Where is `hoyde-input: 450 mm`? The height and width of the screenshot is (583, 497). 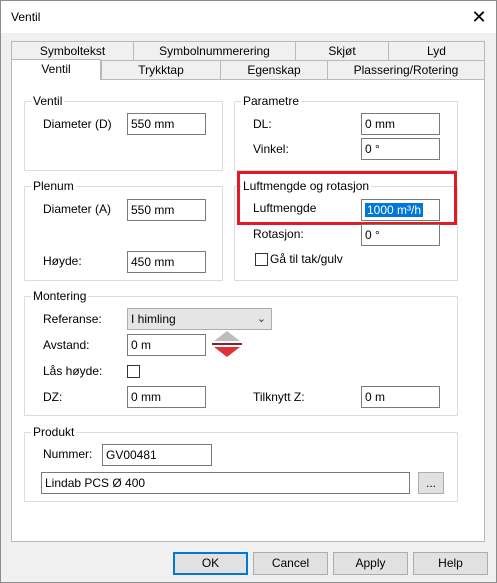 hoyde-input: 450 mm is located at coordinates (166, 262).